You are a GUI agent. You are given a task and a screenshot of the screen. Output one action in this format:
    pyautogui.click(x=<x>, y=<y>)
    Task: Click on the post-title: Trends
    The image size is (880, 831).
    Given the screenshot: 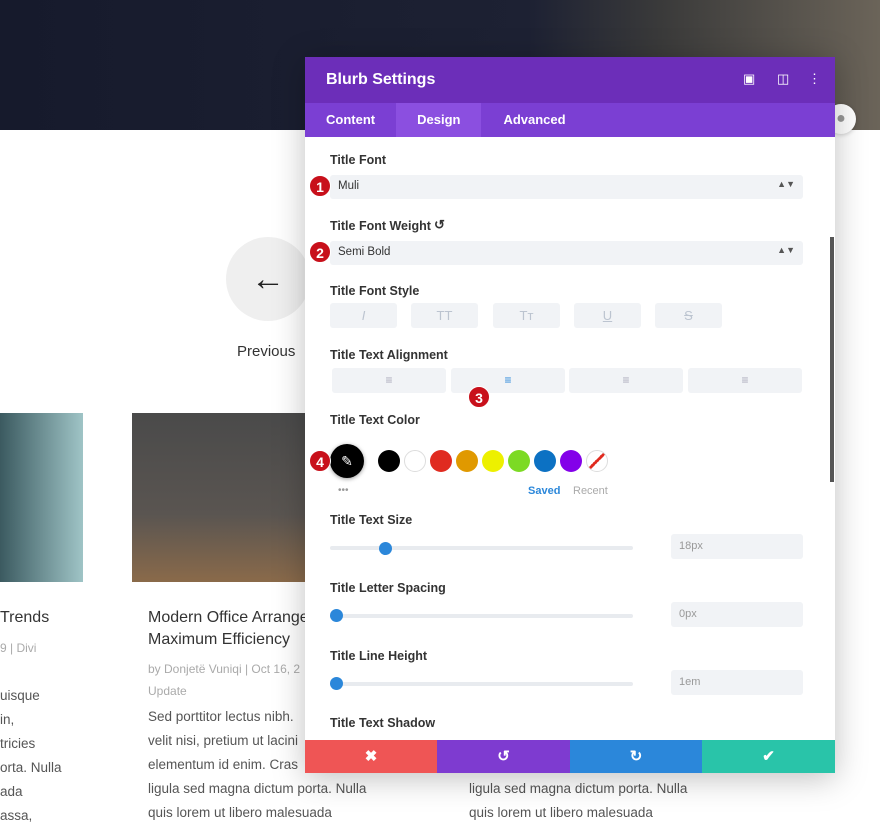 What is the action you would take?
    pyautogui.click(x=24, y=618)
    